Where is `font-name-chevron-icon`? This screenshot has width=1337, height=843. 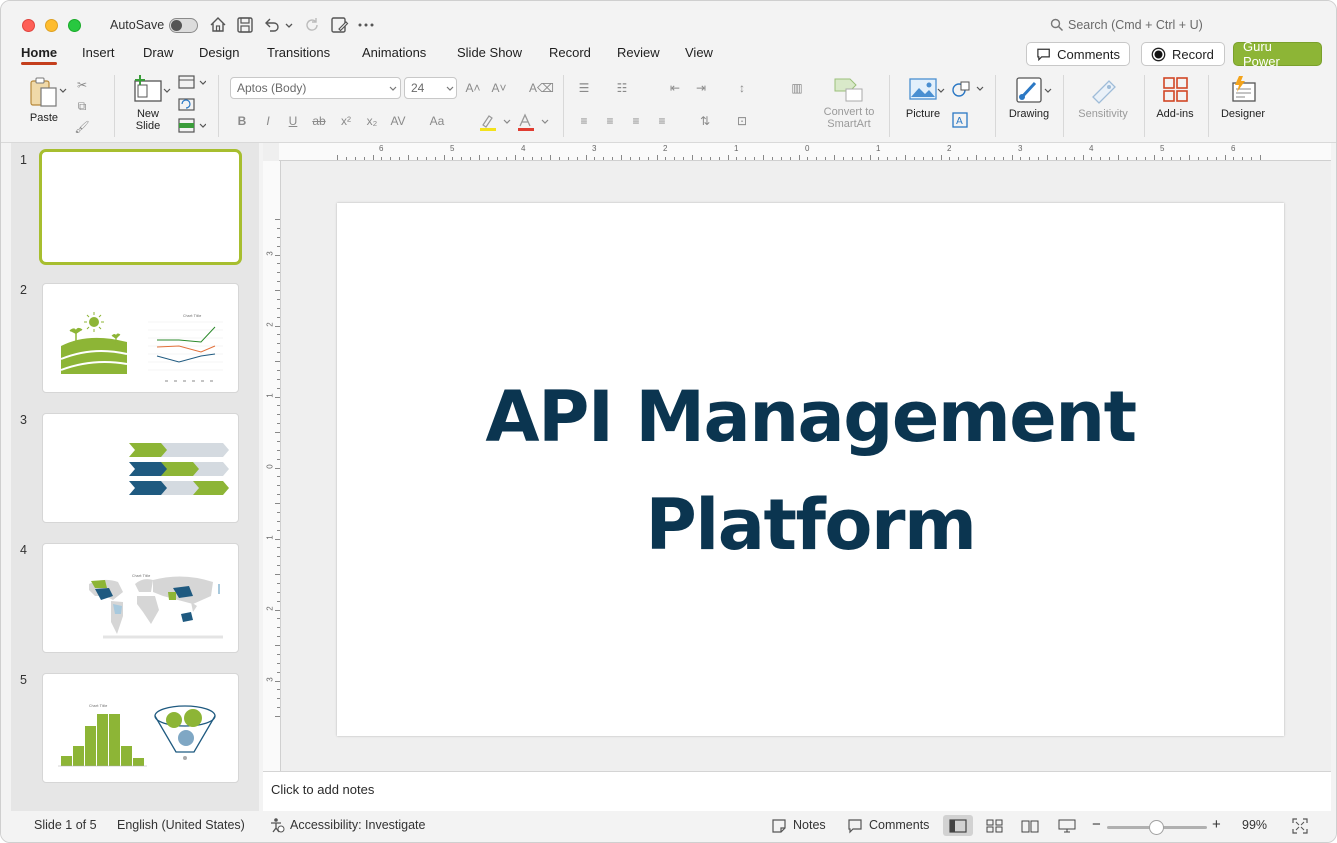 font-name-chevron-icon is located at coordinates (393, 89).